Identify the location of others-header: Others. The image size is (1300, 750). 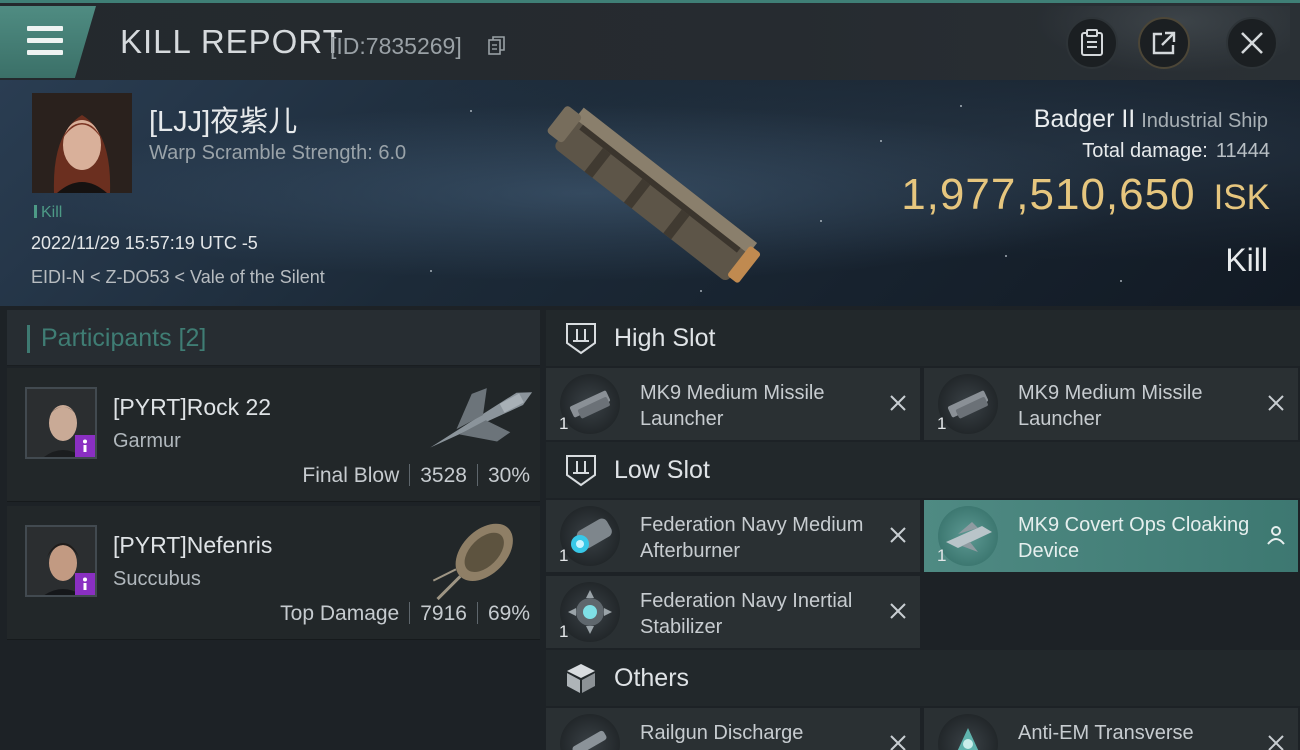
(923, 678).